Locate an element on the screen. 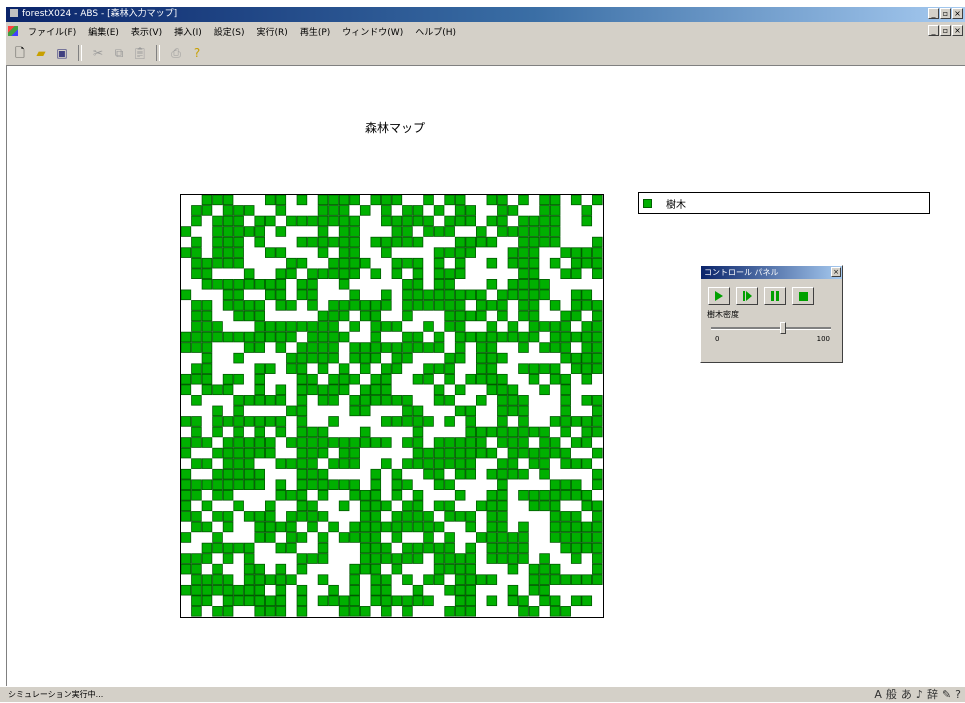  minimize-button: _ is located at coordinates (933, 13).